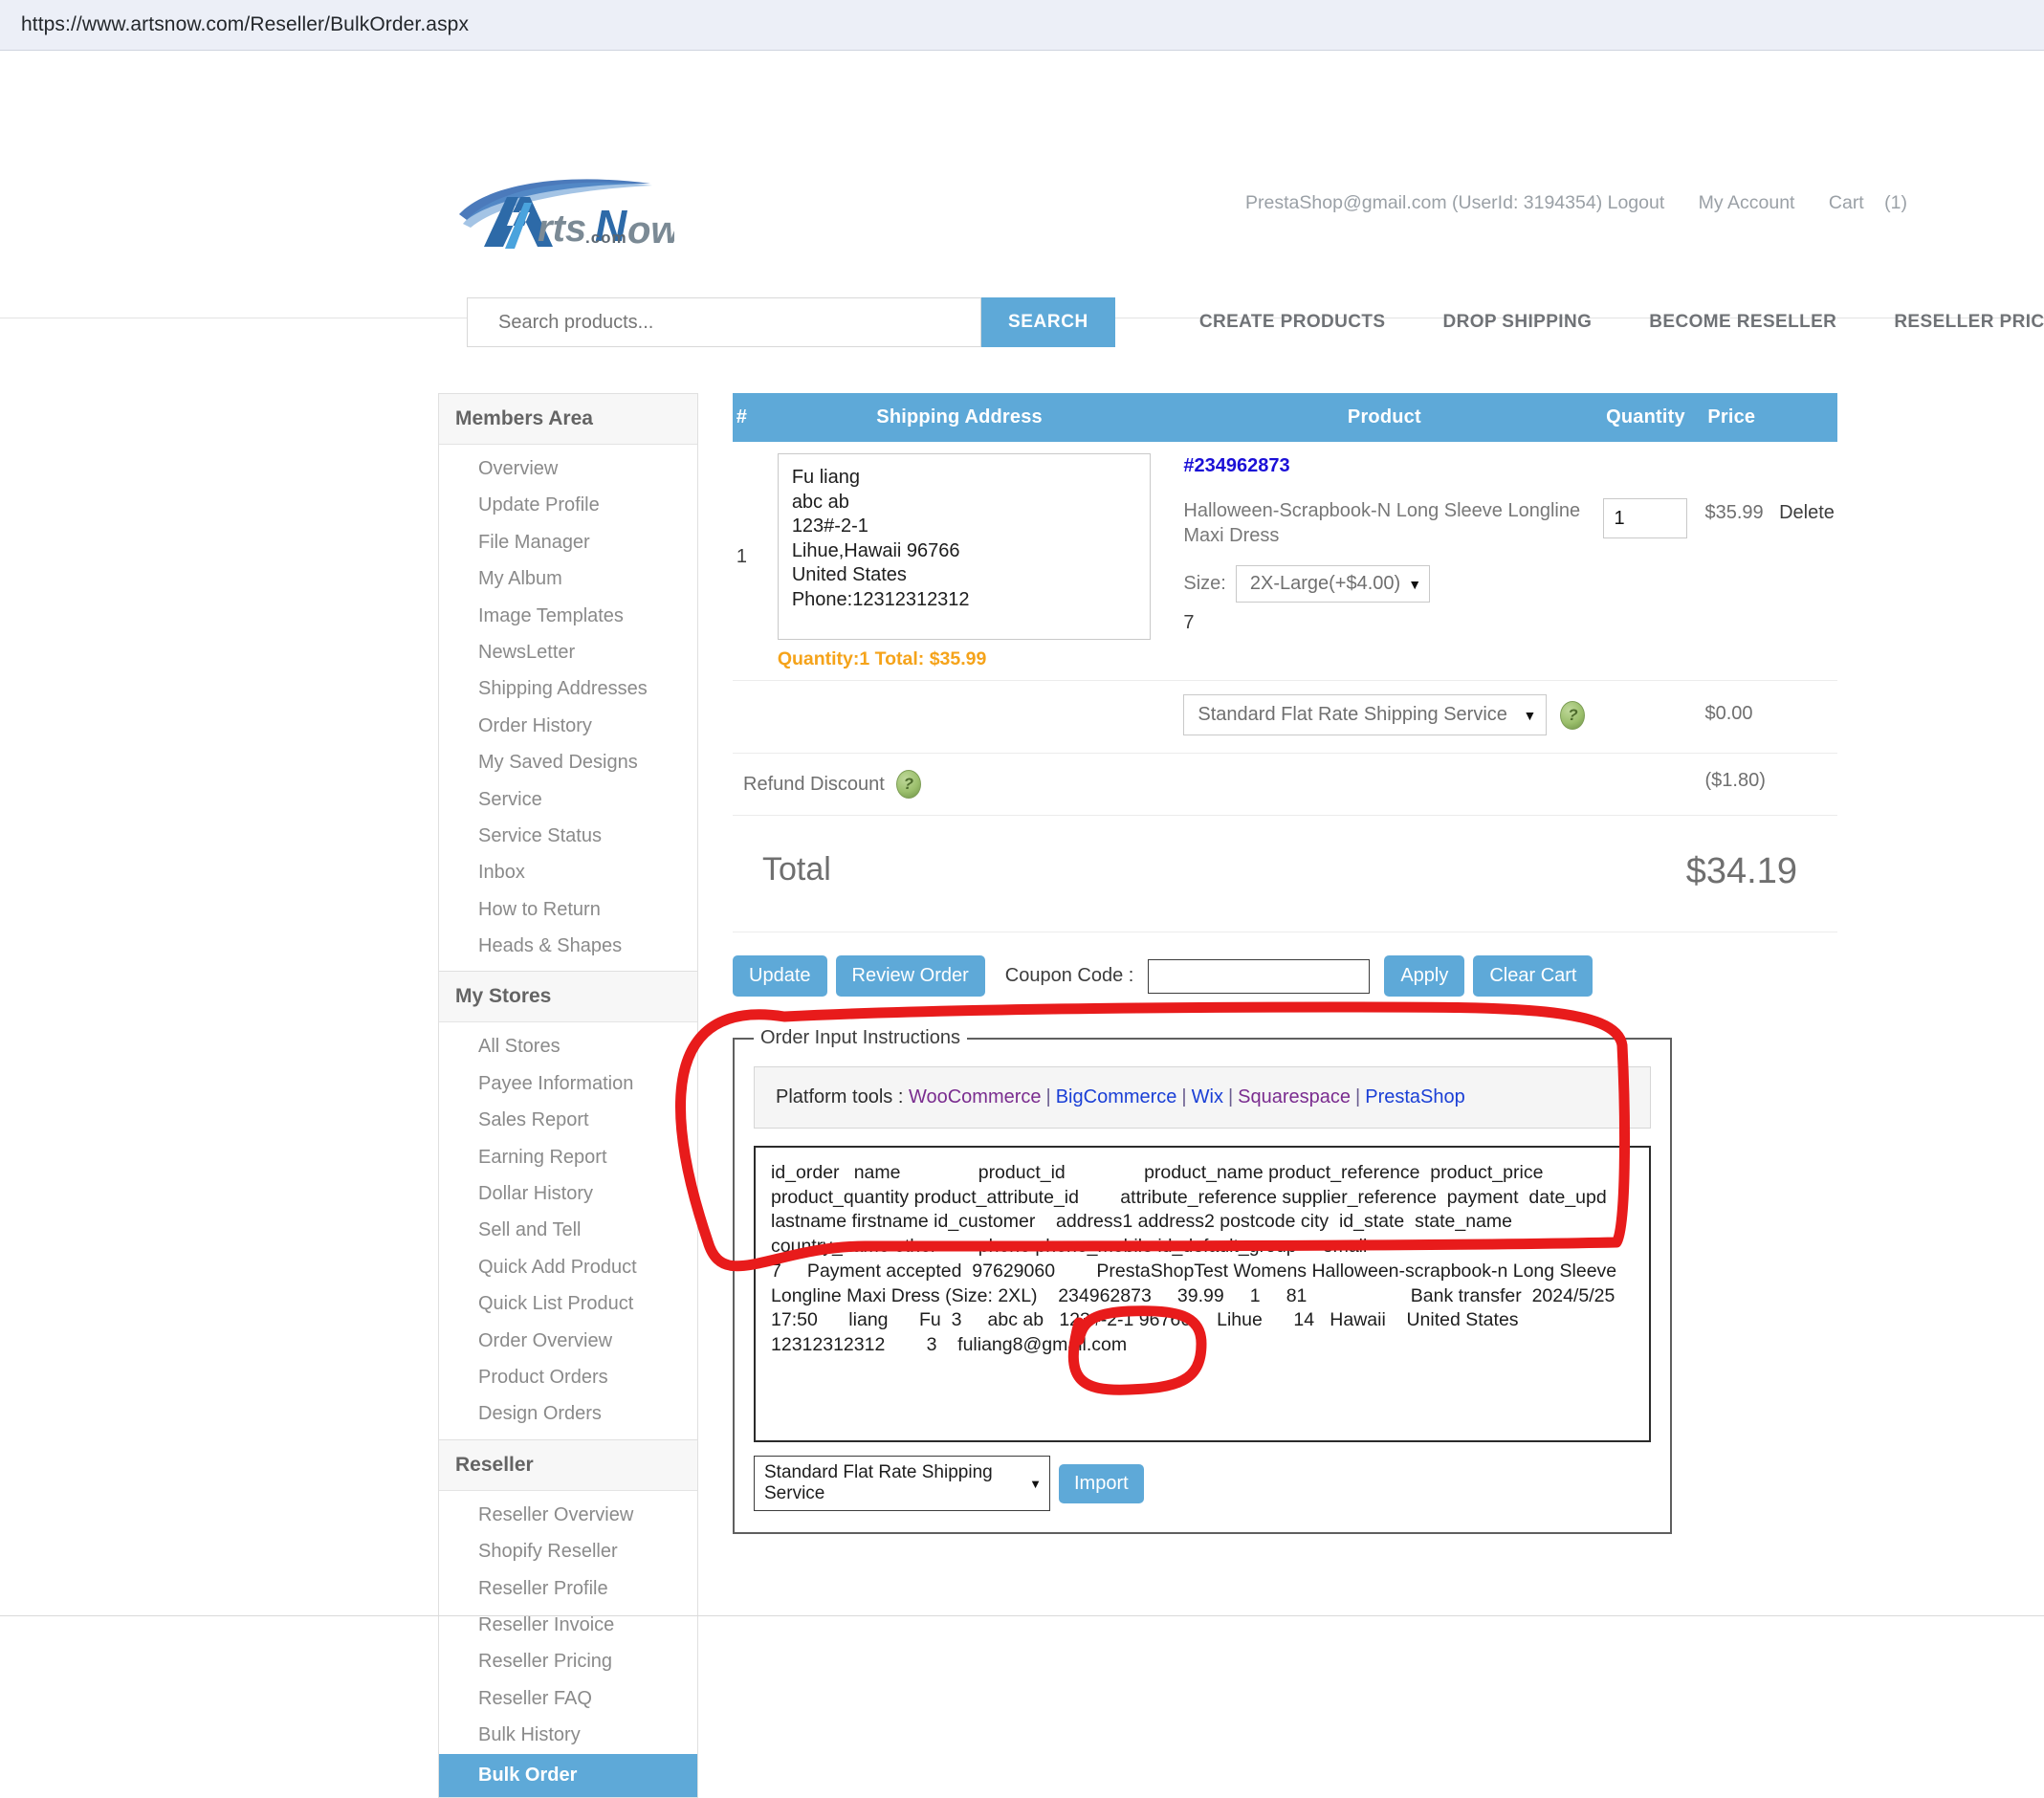 This screenshot has height=1798, width=2044. What do you see at coordinates (568, 1735) in the screenshot?
I see `sidebar-item-bulk-history: Bulk History` at bounding box center [568, 1735].